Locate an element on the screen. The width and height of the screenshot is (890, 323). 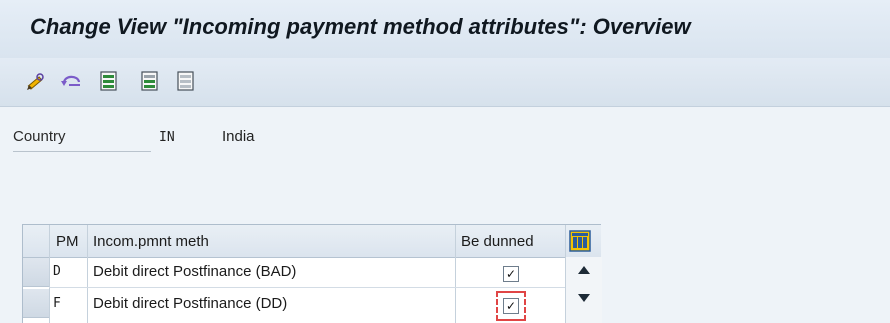
undo-button is located at coordinates (72, 81).